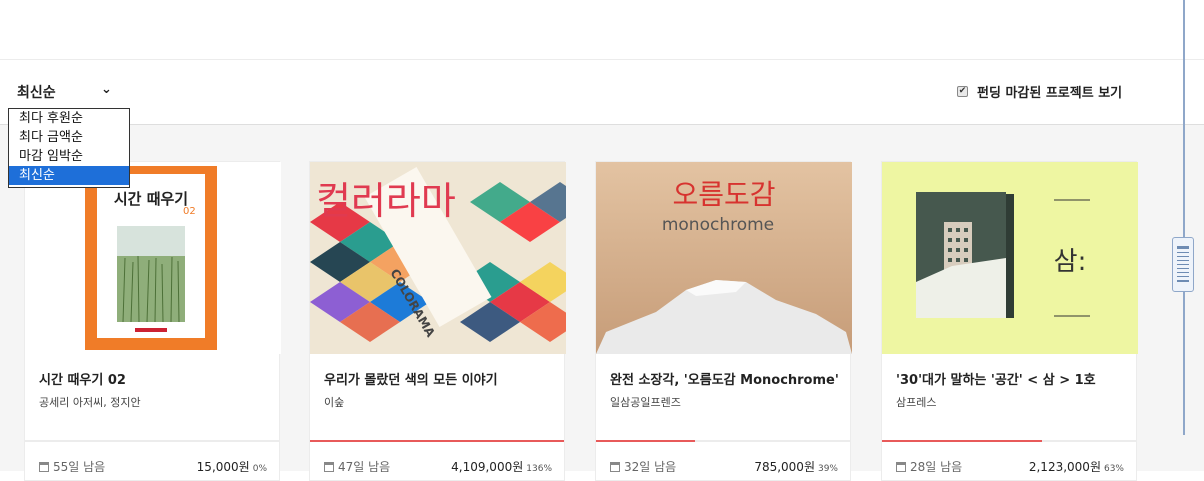  What do you see at coordinates (82, 378) in the screenshot?
I see `project-title: 시간 때우기 02` at bounding box center [82, 378].